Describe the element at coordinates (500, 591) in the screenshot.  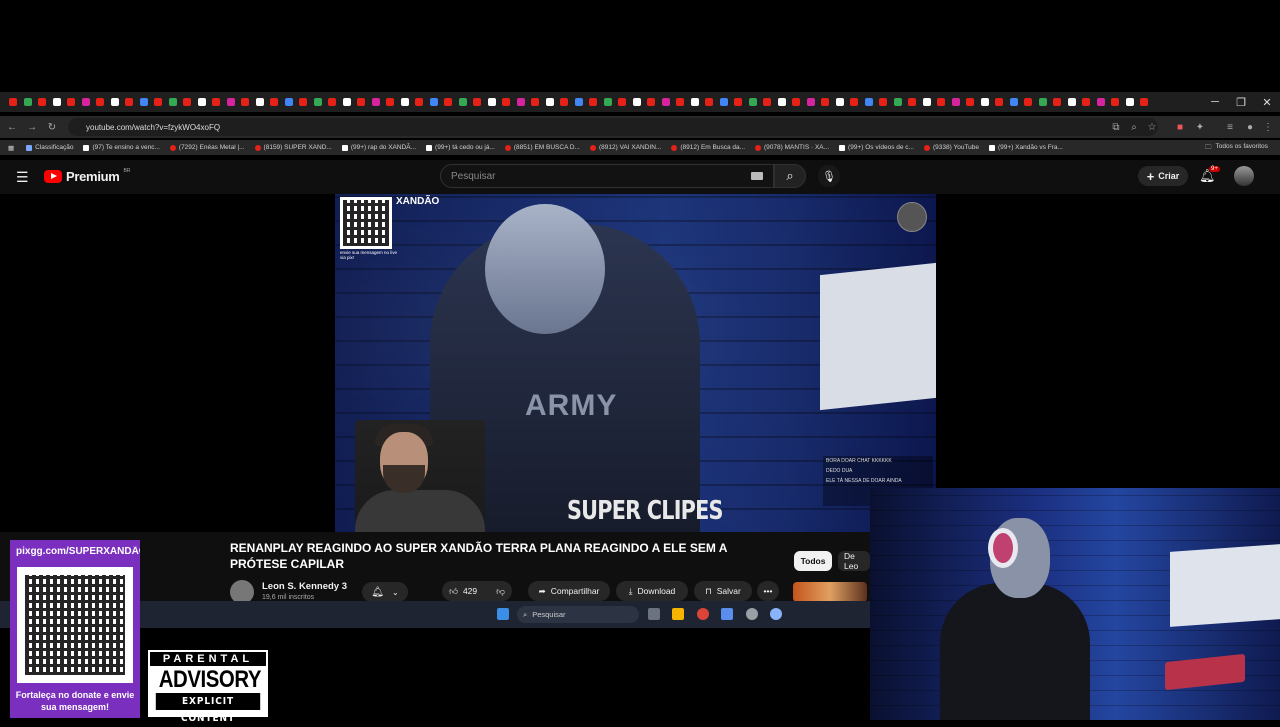
I see `dislike-button: 👎︎` at that location.